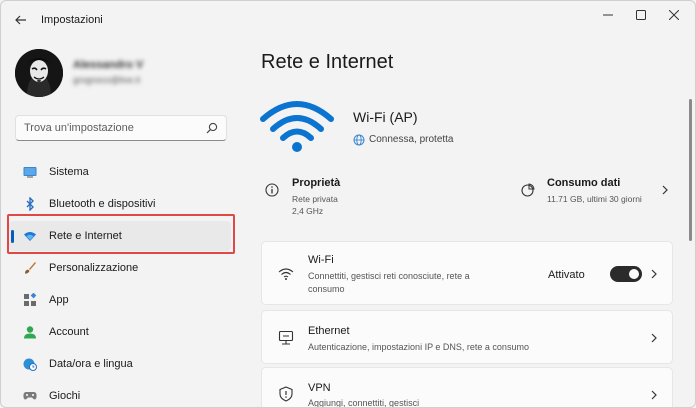 The width and height of the screenshot is (696, 408). I want to click on wifi-icon, so click(286, 274).